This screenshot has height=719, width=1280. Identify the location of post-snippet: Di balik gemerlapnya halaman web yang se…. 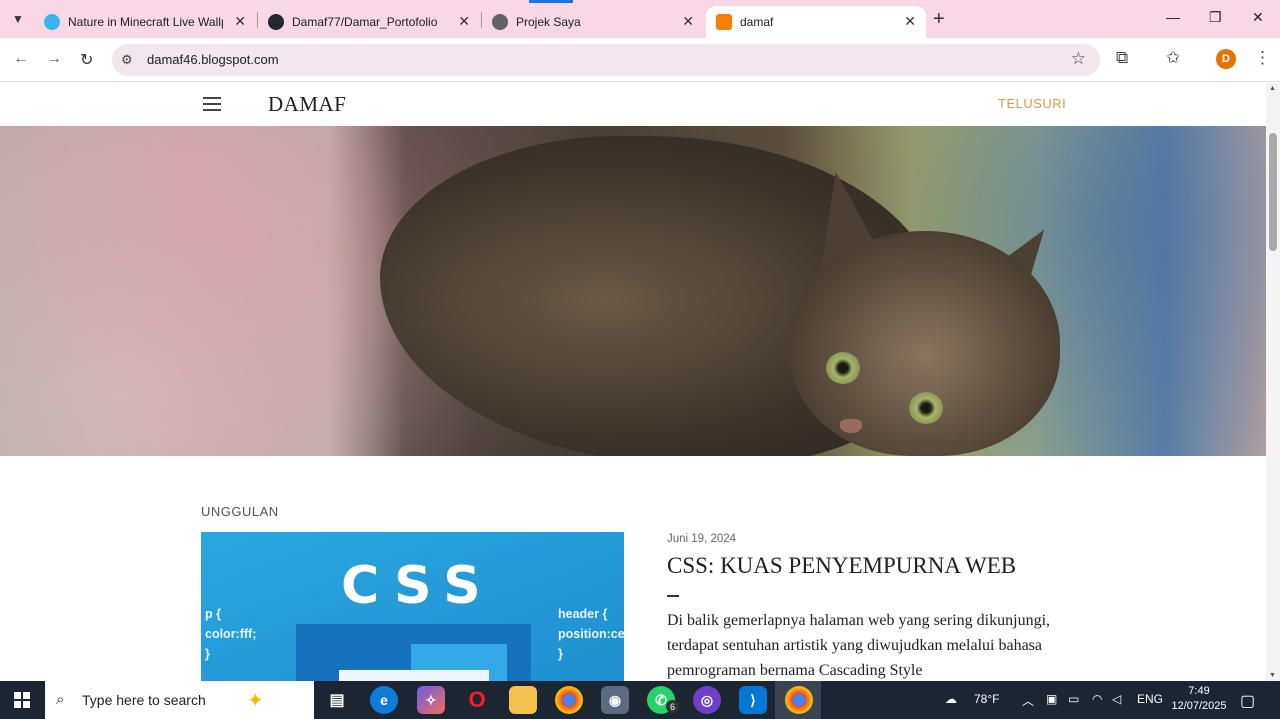
(859, 645).